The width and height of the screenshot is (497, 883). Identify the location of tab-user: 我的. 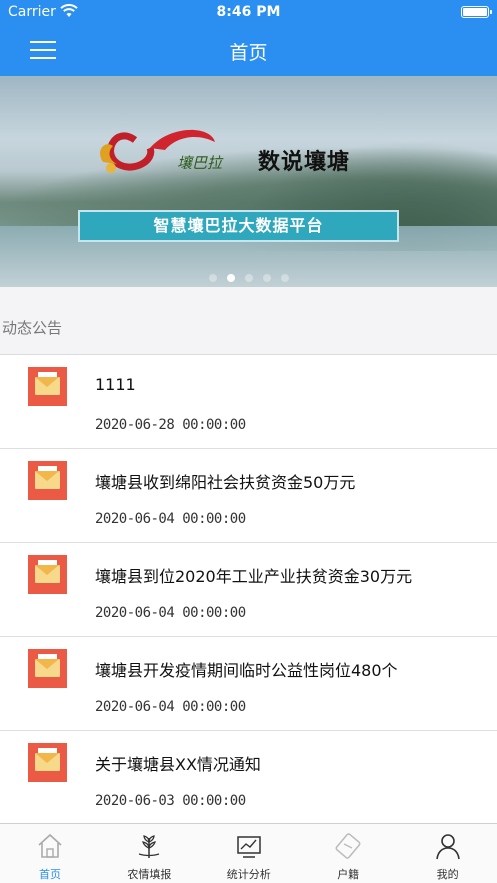
(447, 853).